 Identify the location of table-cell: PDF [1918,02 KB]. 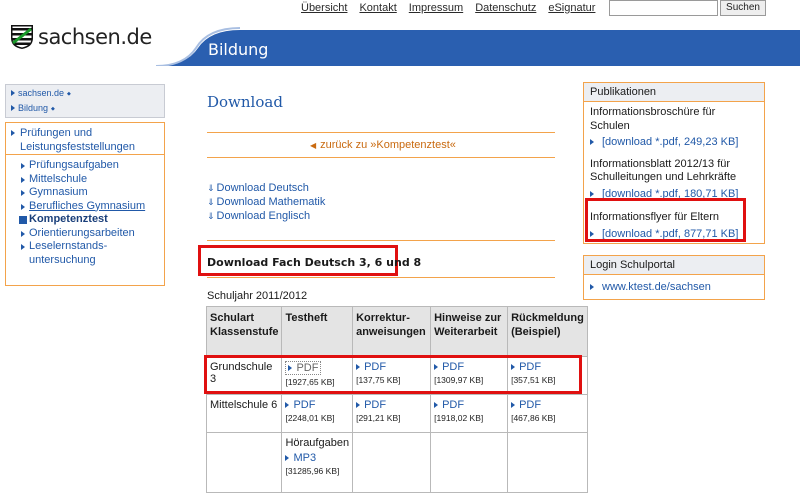
(469, 413).